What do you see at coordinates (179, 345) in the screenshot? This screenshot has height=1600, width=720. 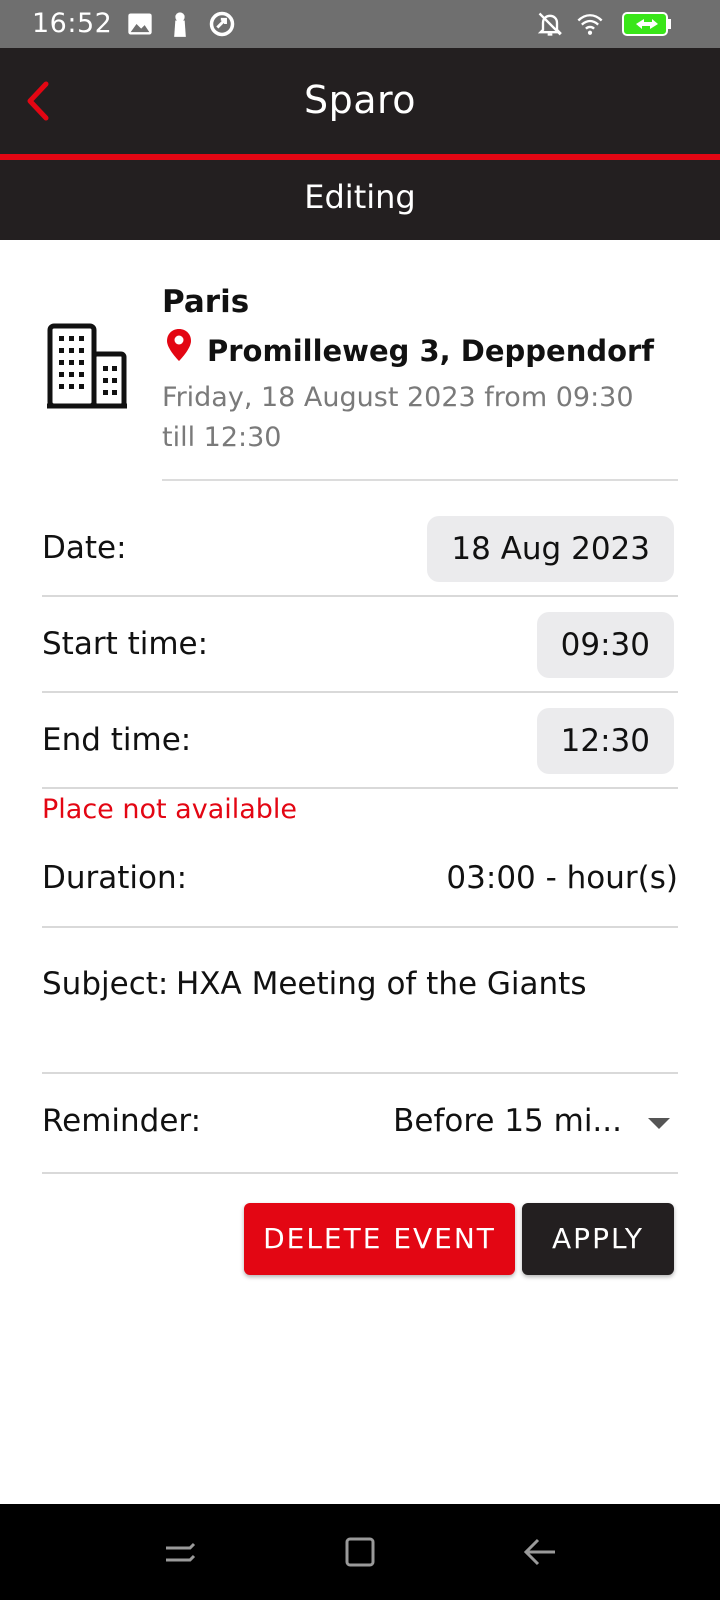 I see `location-pin-icon` at bounding box center [179, 345].